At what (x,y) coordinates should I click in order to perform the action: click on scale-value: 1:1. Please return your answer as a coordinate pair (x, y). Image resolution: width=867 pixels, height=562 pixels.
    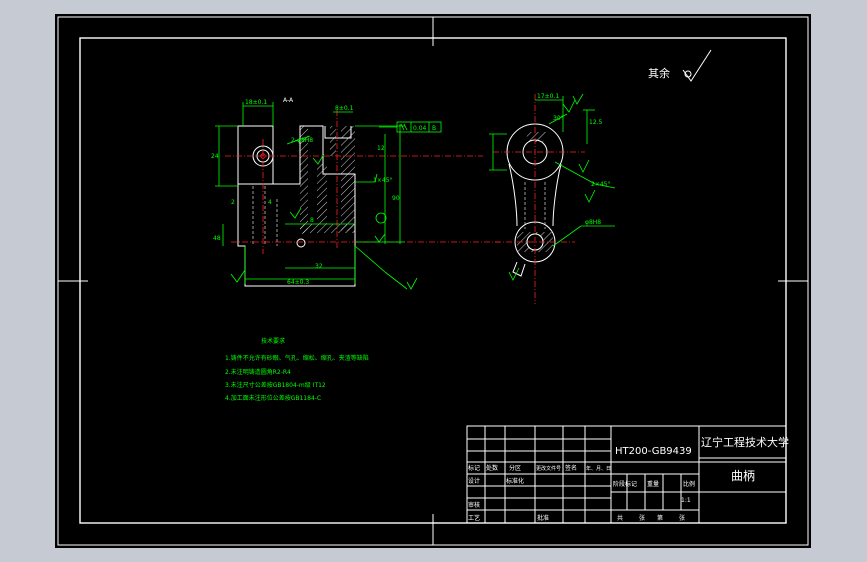
    Looking at the image, I should click on (686, 500).